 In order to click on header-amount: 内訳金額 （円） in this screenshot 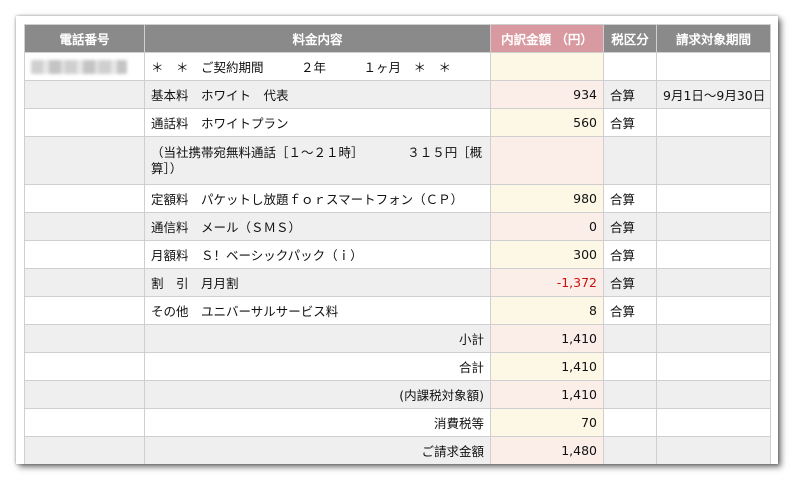, I will do `click(547, 38)`.